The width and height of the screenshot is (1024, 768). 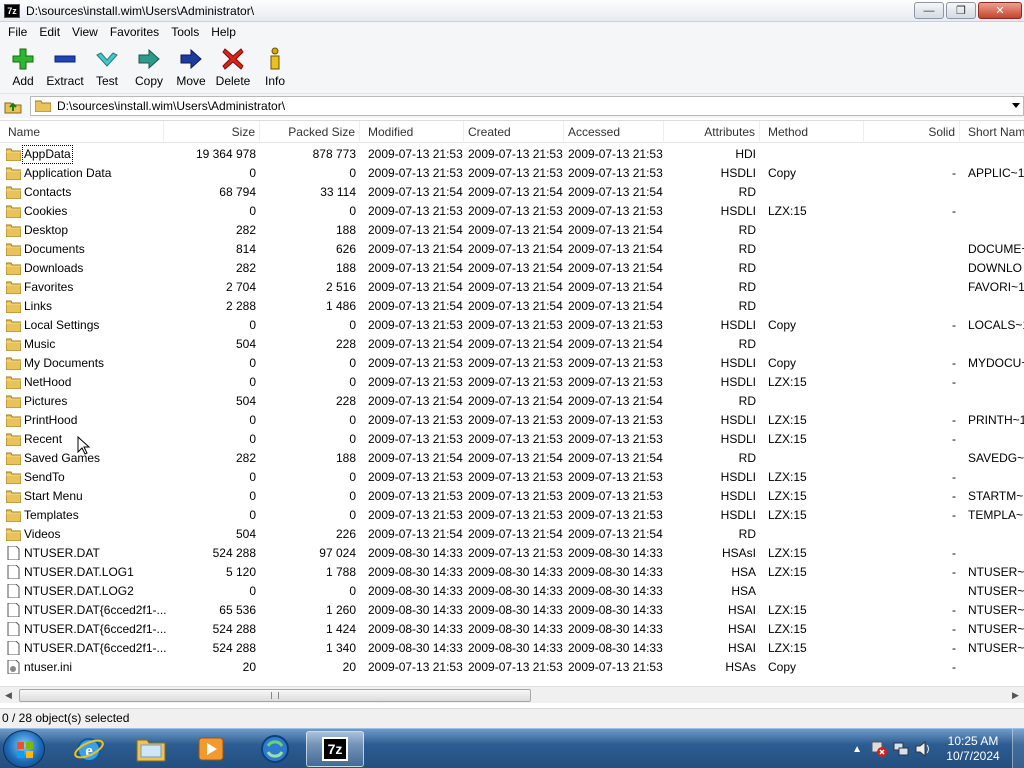 What do you see at coordinates (107, 67) in the screenshot?
I see `test-button: Test` at bounding box center [107, 67].